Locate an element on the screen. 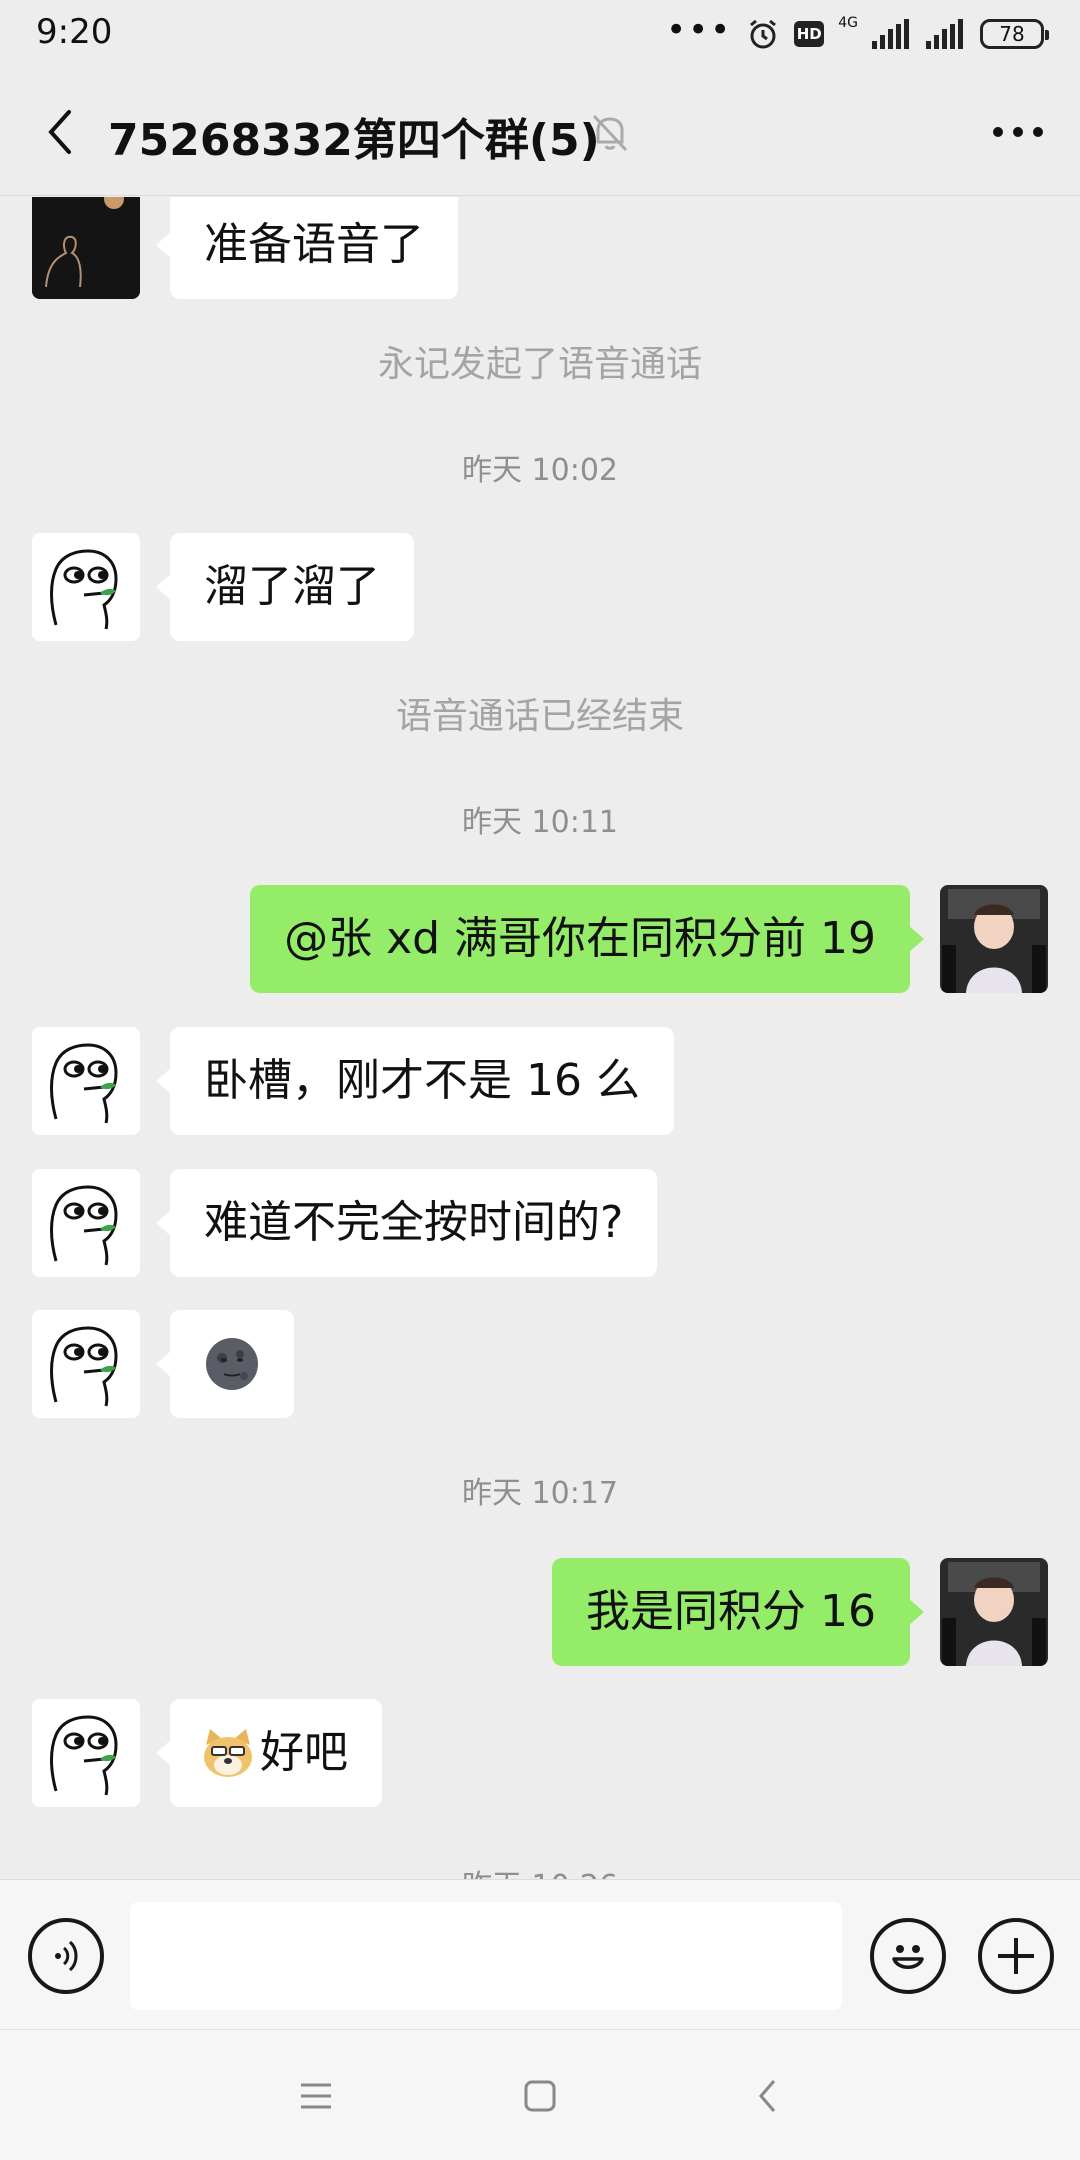  mute-bell-icon is located at coordinates (610, 133).